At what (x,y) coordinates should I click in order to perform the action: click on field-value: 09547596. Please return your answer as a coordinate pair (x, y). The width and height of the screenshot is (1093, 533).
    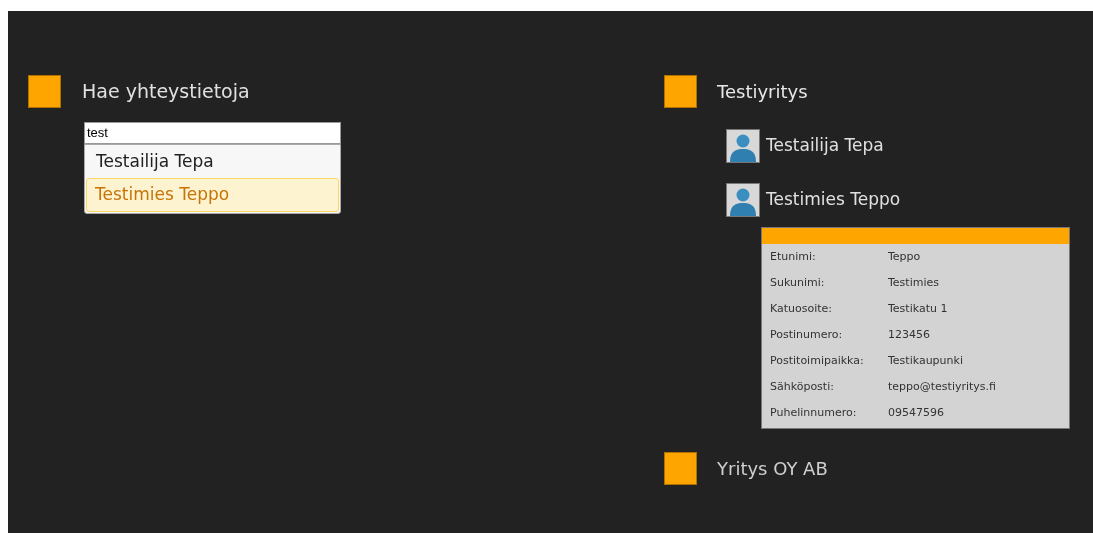
    Looking at the image, I should click on (916, 412).